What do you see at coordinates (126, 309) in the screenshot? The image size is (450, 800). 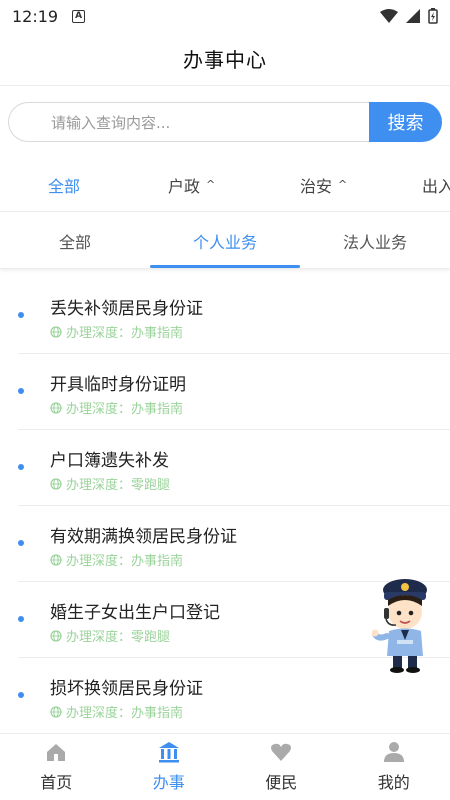 I see `item-title: 丢失补领居民身份证` at bounding box center [126, 309].